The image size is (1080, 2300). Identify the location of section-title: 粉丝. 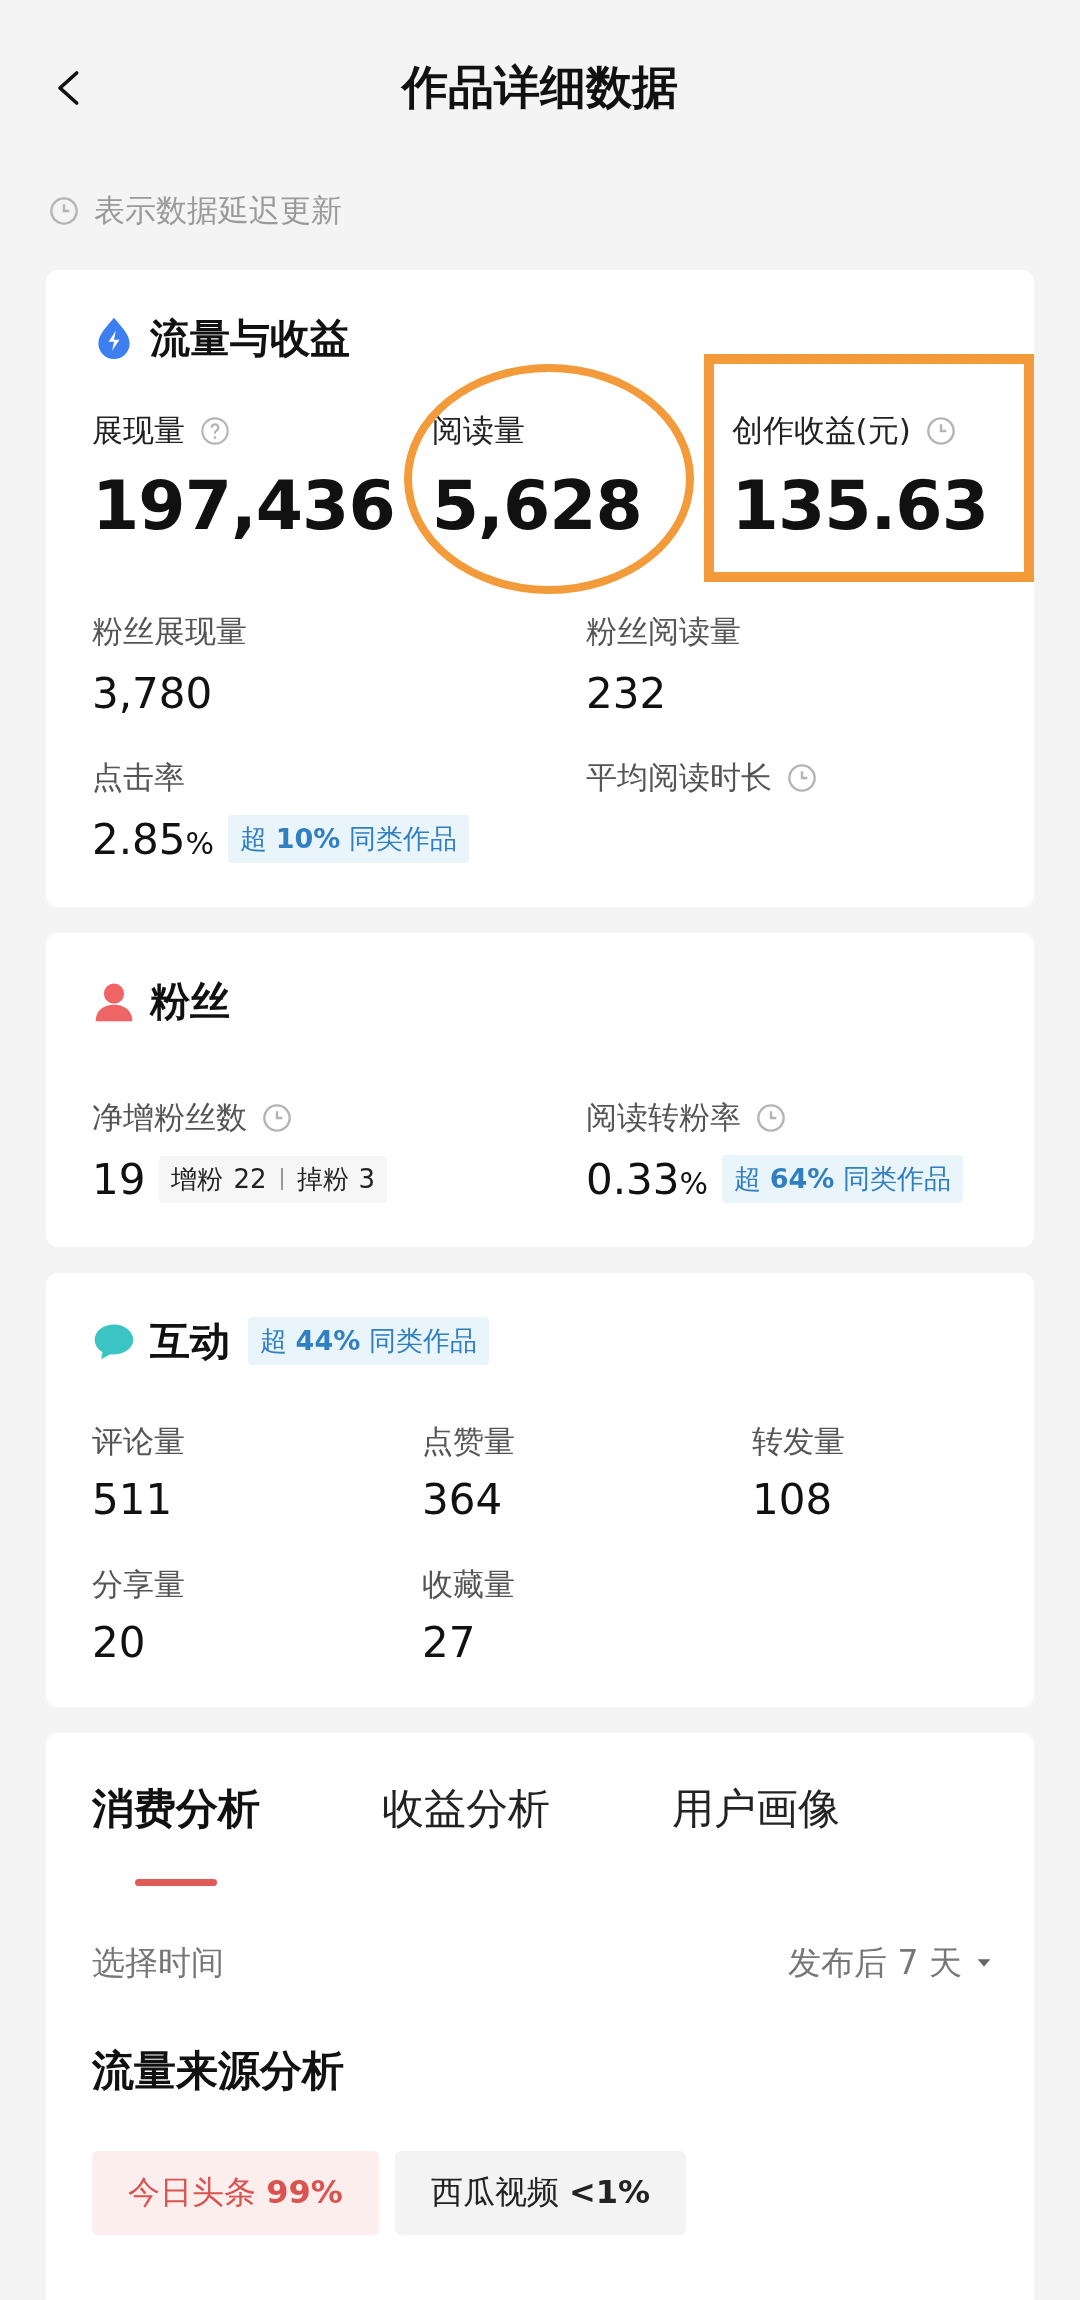
(190, 1001).